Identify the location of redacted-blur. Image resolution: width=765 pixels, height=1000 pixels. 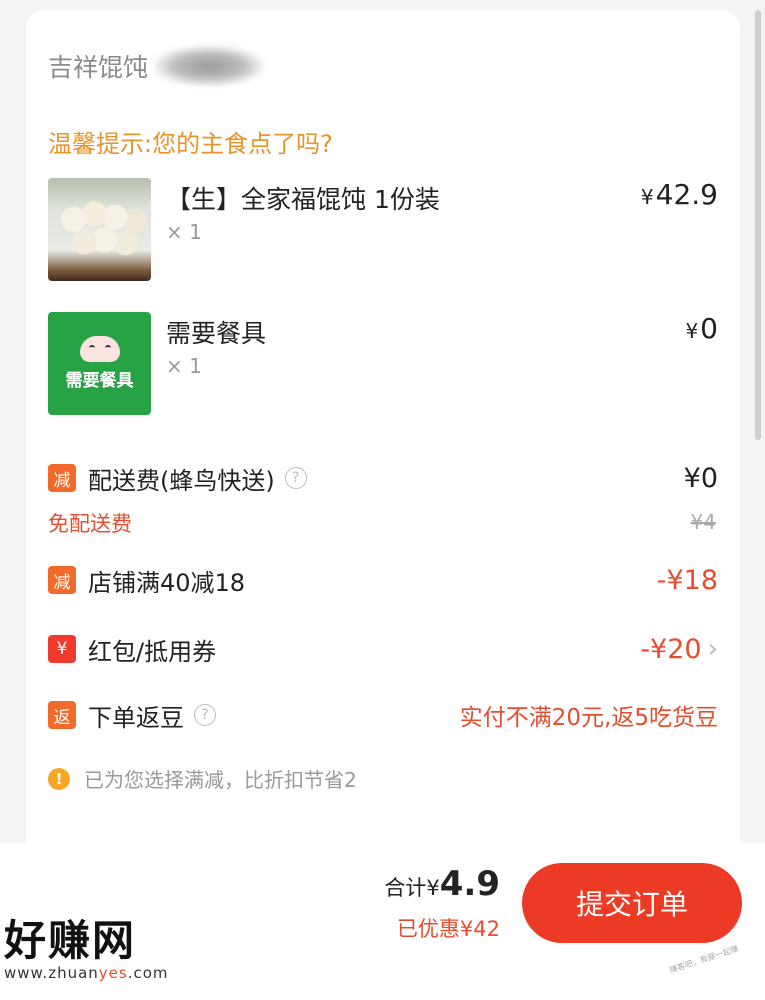
(209, 66).